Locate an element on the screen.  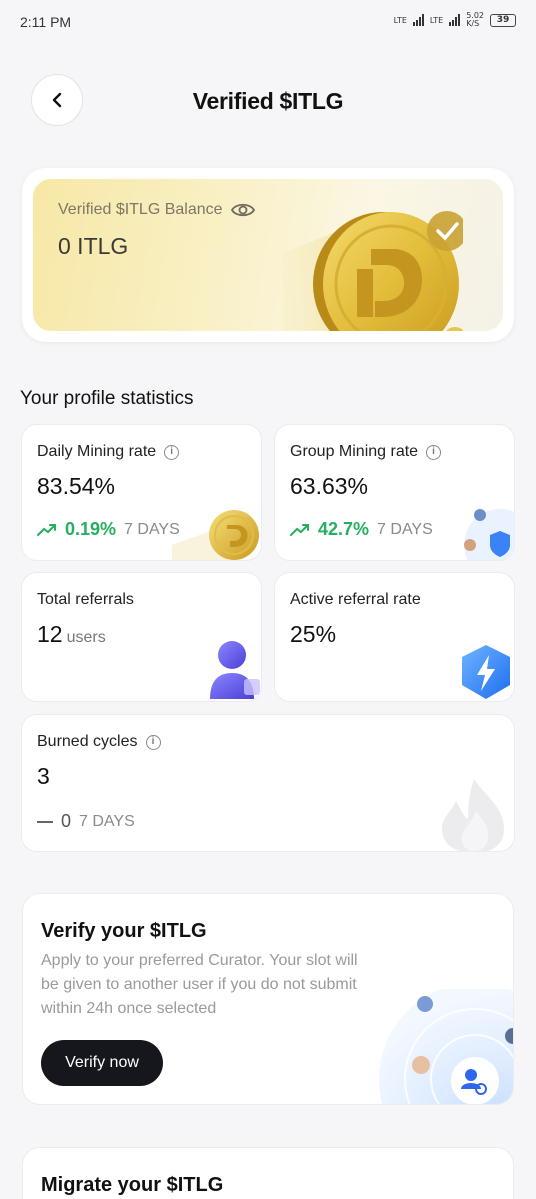
curator-search-illustration is located at coordinates (446, 1046).